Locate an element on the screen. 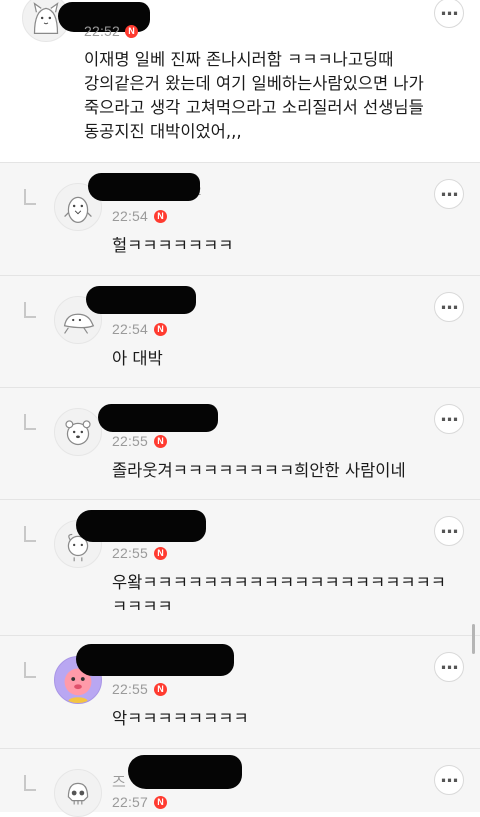  skull-icon is located at coordinates (78, 793).